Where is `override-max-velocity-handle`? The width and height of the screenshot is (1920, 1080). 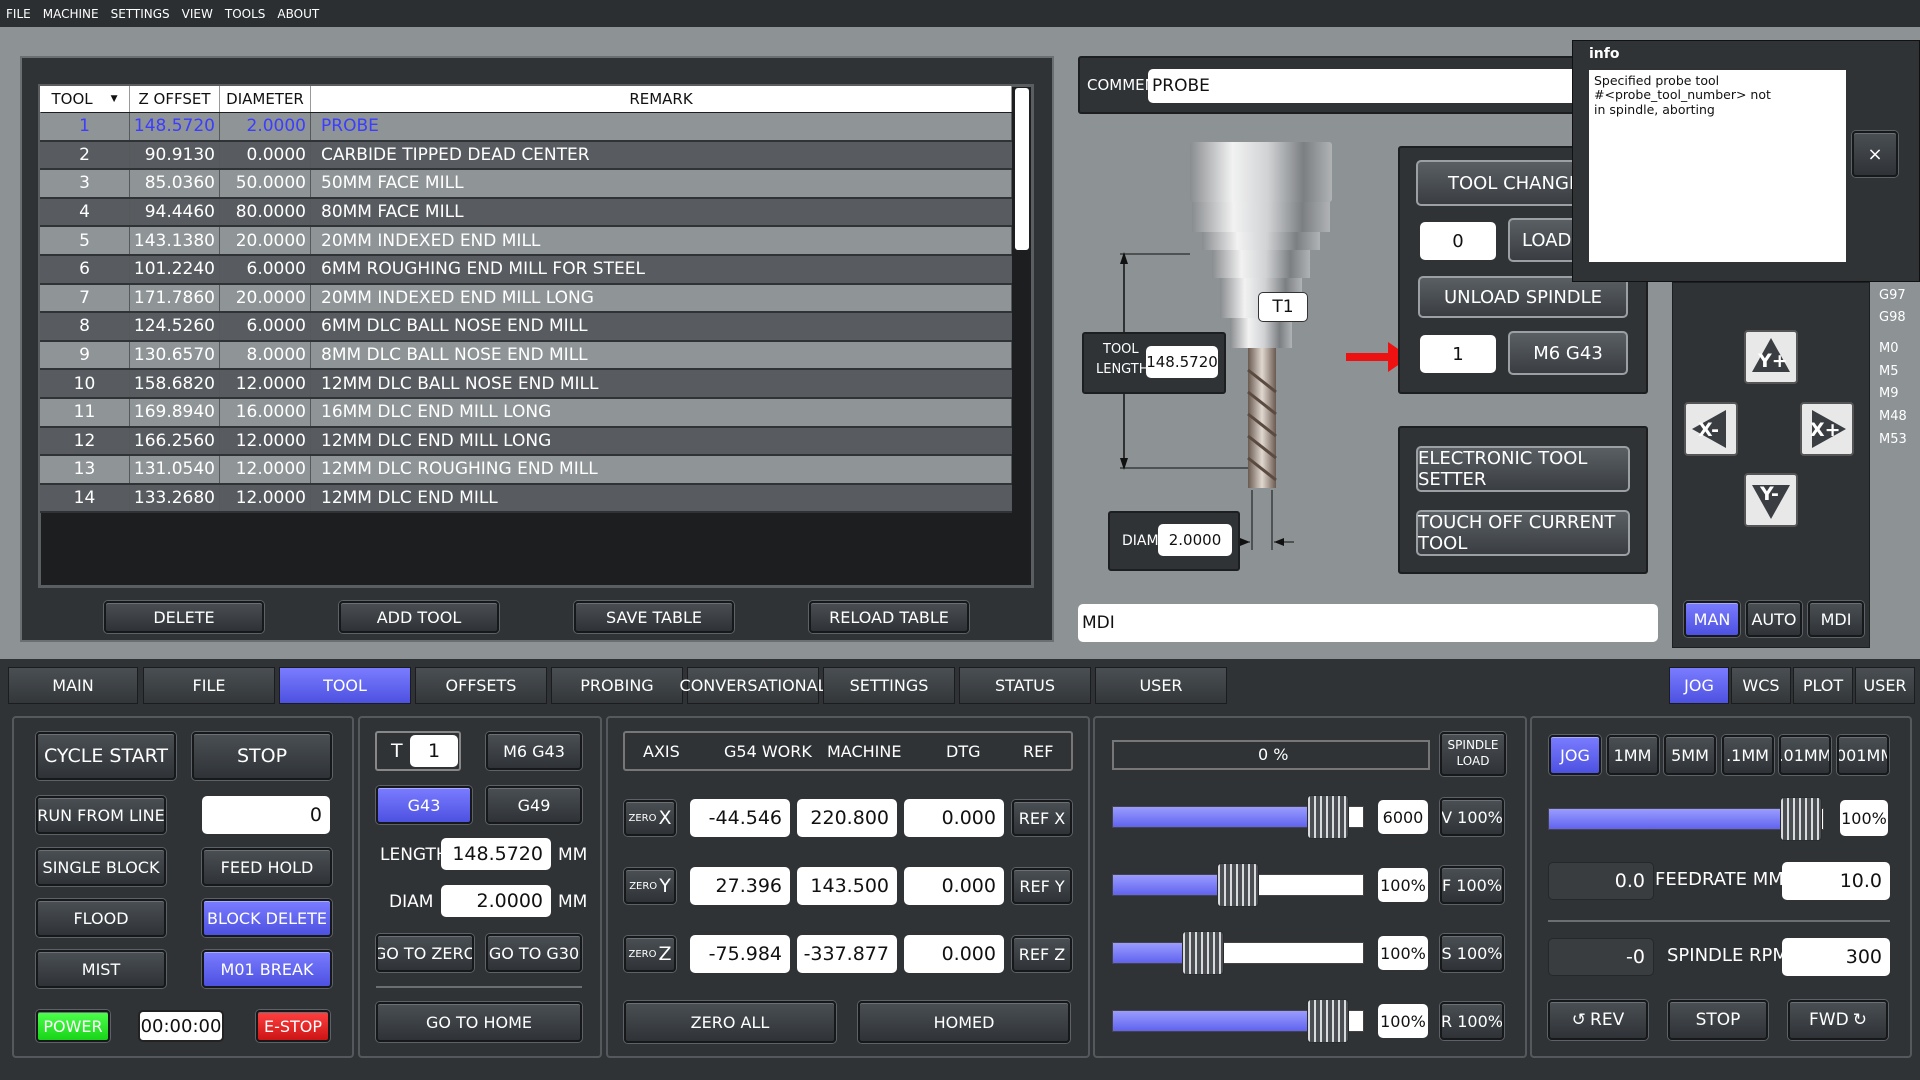 override-max-velocity-handle is located at coordinates (1328, 817).